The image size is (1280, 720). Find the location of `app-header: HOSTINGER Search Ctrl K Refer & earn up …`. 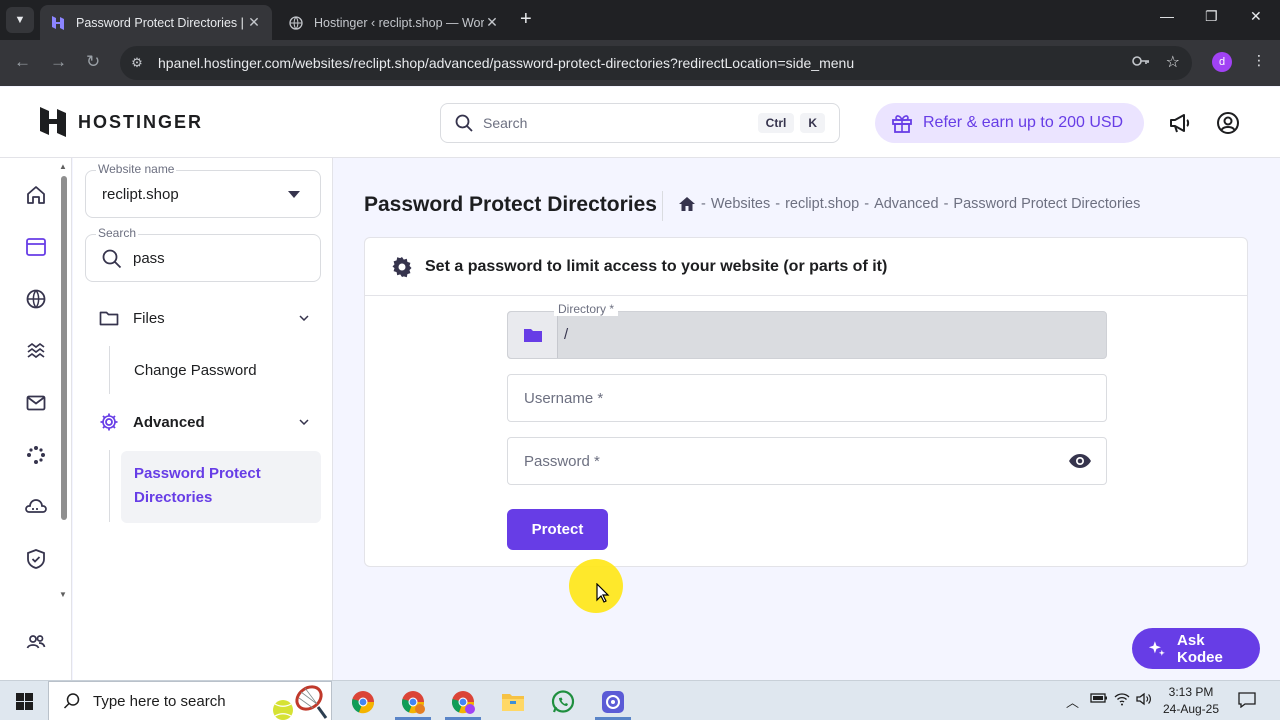

app-header: HOSTINGER Search Ctrl K Refer & earn up … is located at coordinates (640, 122).